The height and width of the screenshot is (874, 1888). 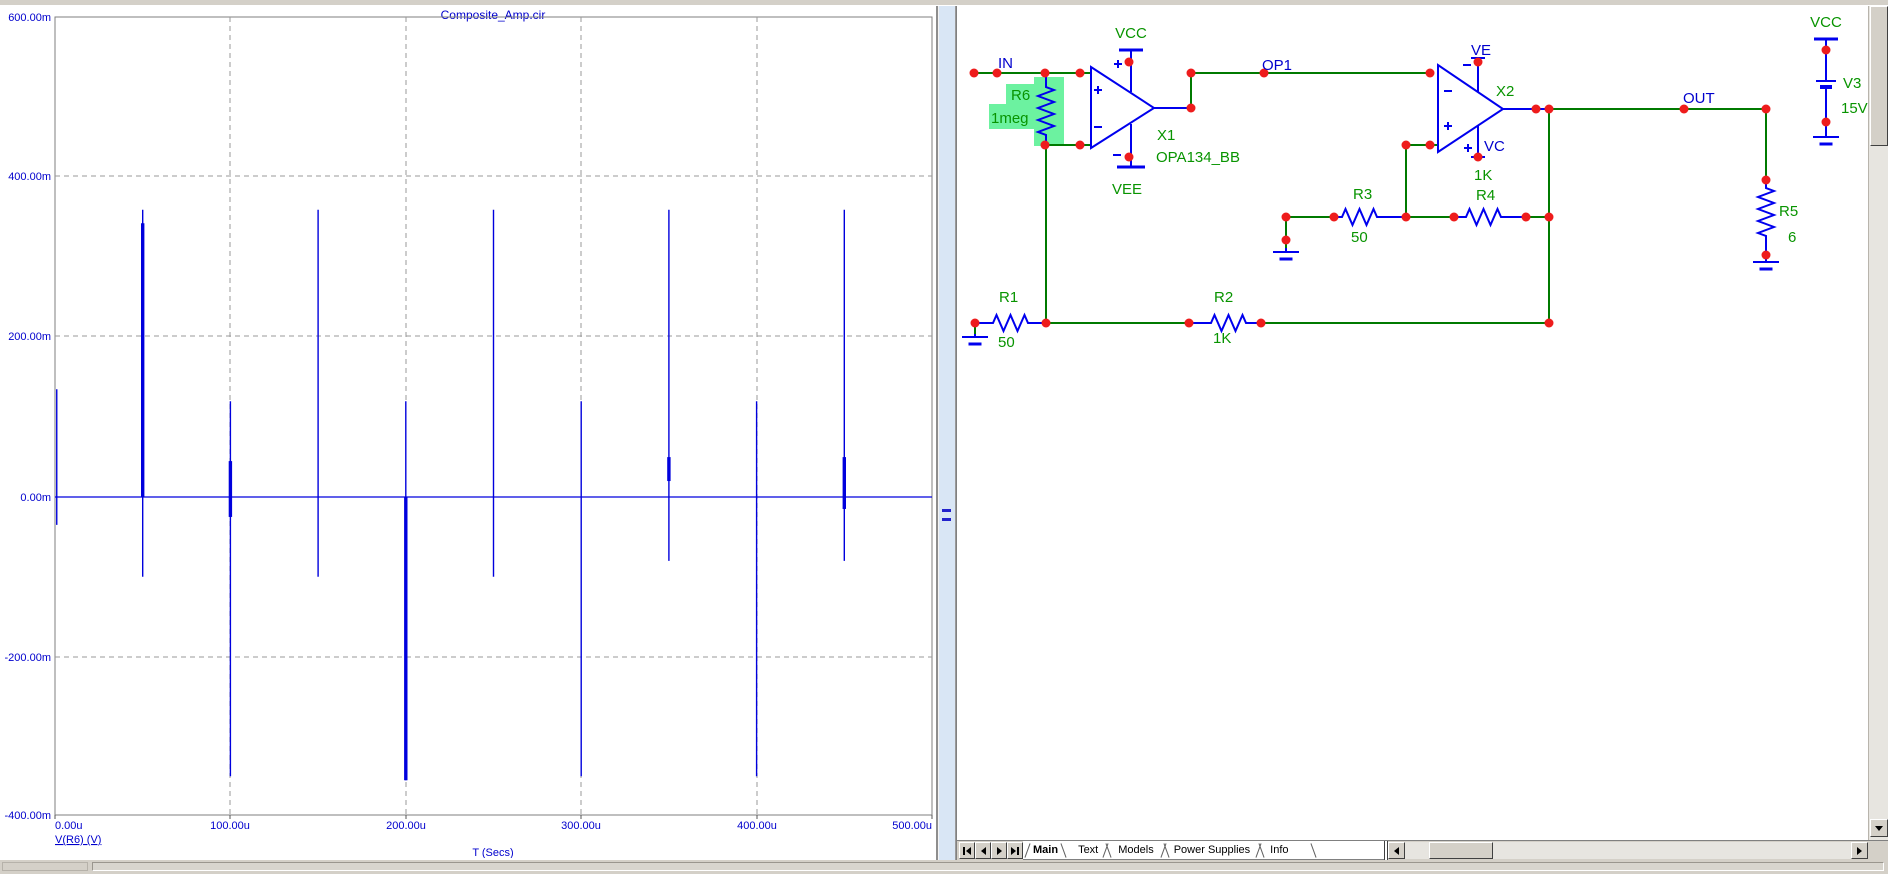 What do you see at coordinates (1485, 195) in the screenshot?
I see `ref-label-r4: R4` at bounding box center [1485, 195].